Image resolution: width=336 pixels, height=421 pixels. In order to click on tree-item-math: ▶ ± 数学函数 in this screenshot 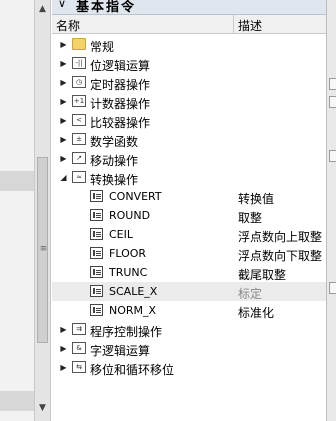, I will do `click(189, 139)`.